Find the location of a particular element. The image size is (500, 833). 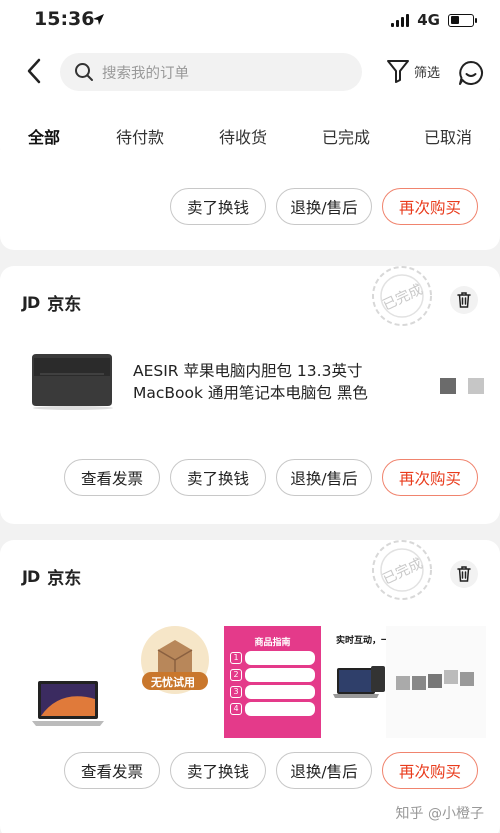

filter-icon is located at coordinates (398, 71).